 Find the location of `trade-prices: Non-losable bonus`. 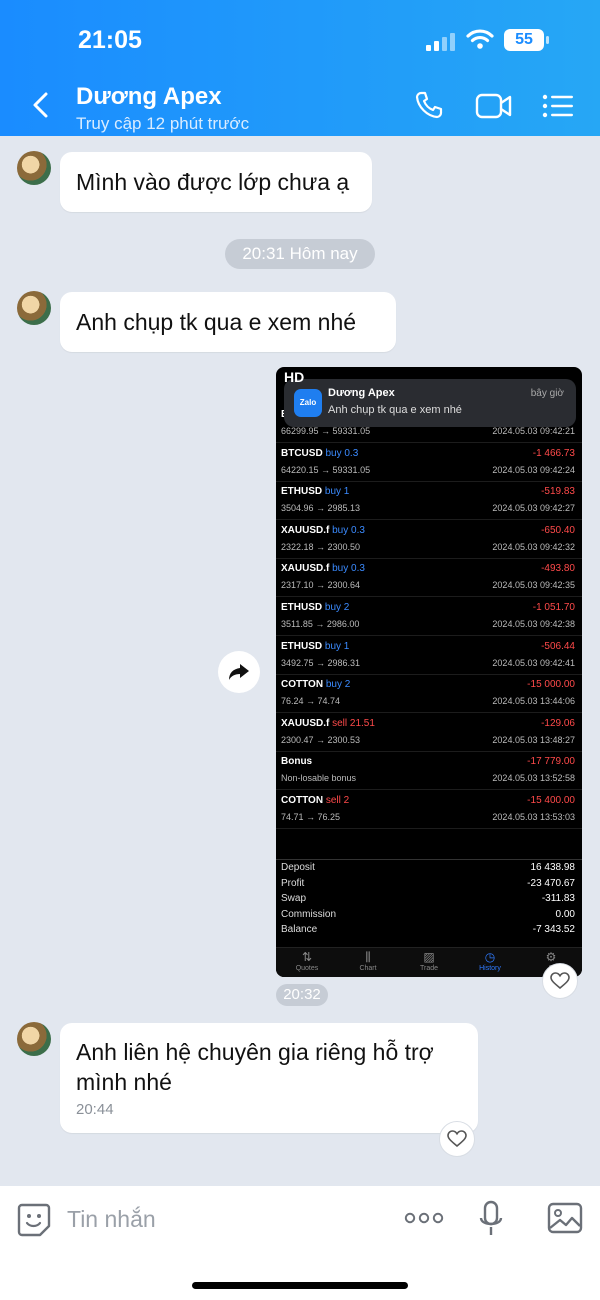

trade-prices: Non-losable bonus is located at coordinates (319, 778).